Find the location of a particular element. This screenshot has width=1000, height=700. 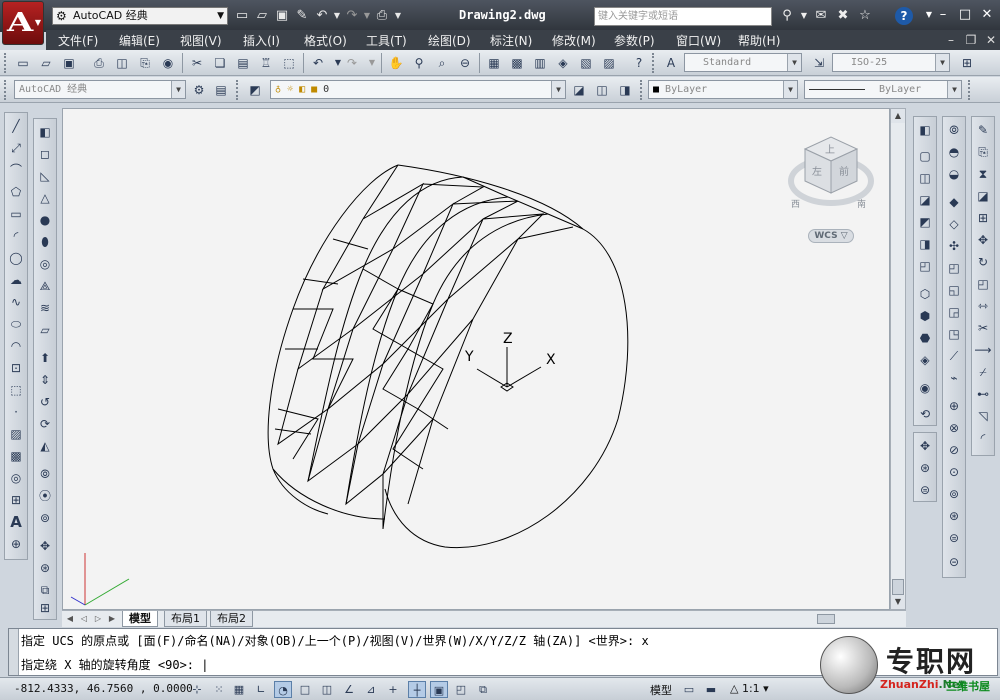

pan-icon: ✋ is located at coordinates (396, 63).